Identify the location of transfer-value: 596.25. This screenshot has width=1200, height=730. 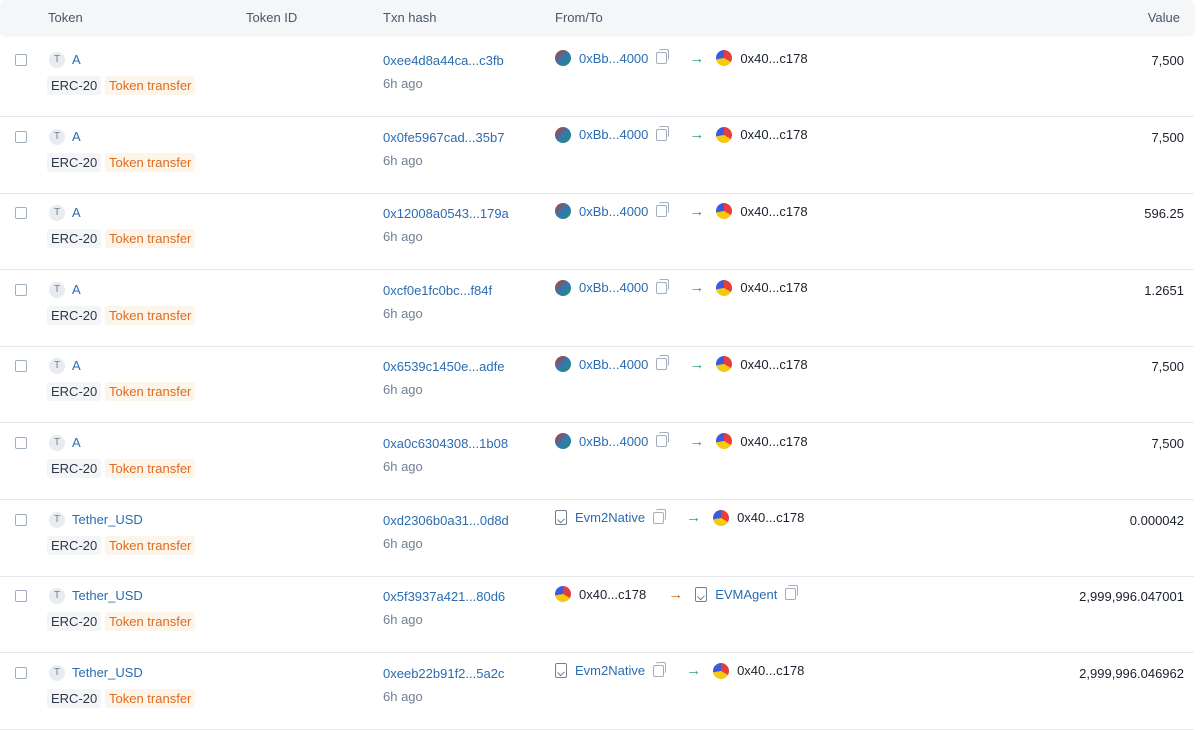
(1164, 214).